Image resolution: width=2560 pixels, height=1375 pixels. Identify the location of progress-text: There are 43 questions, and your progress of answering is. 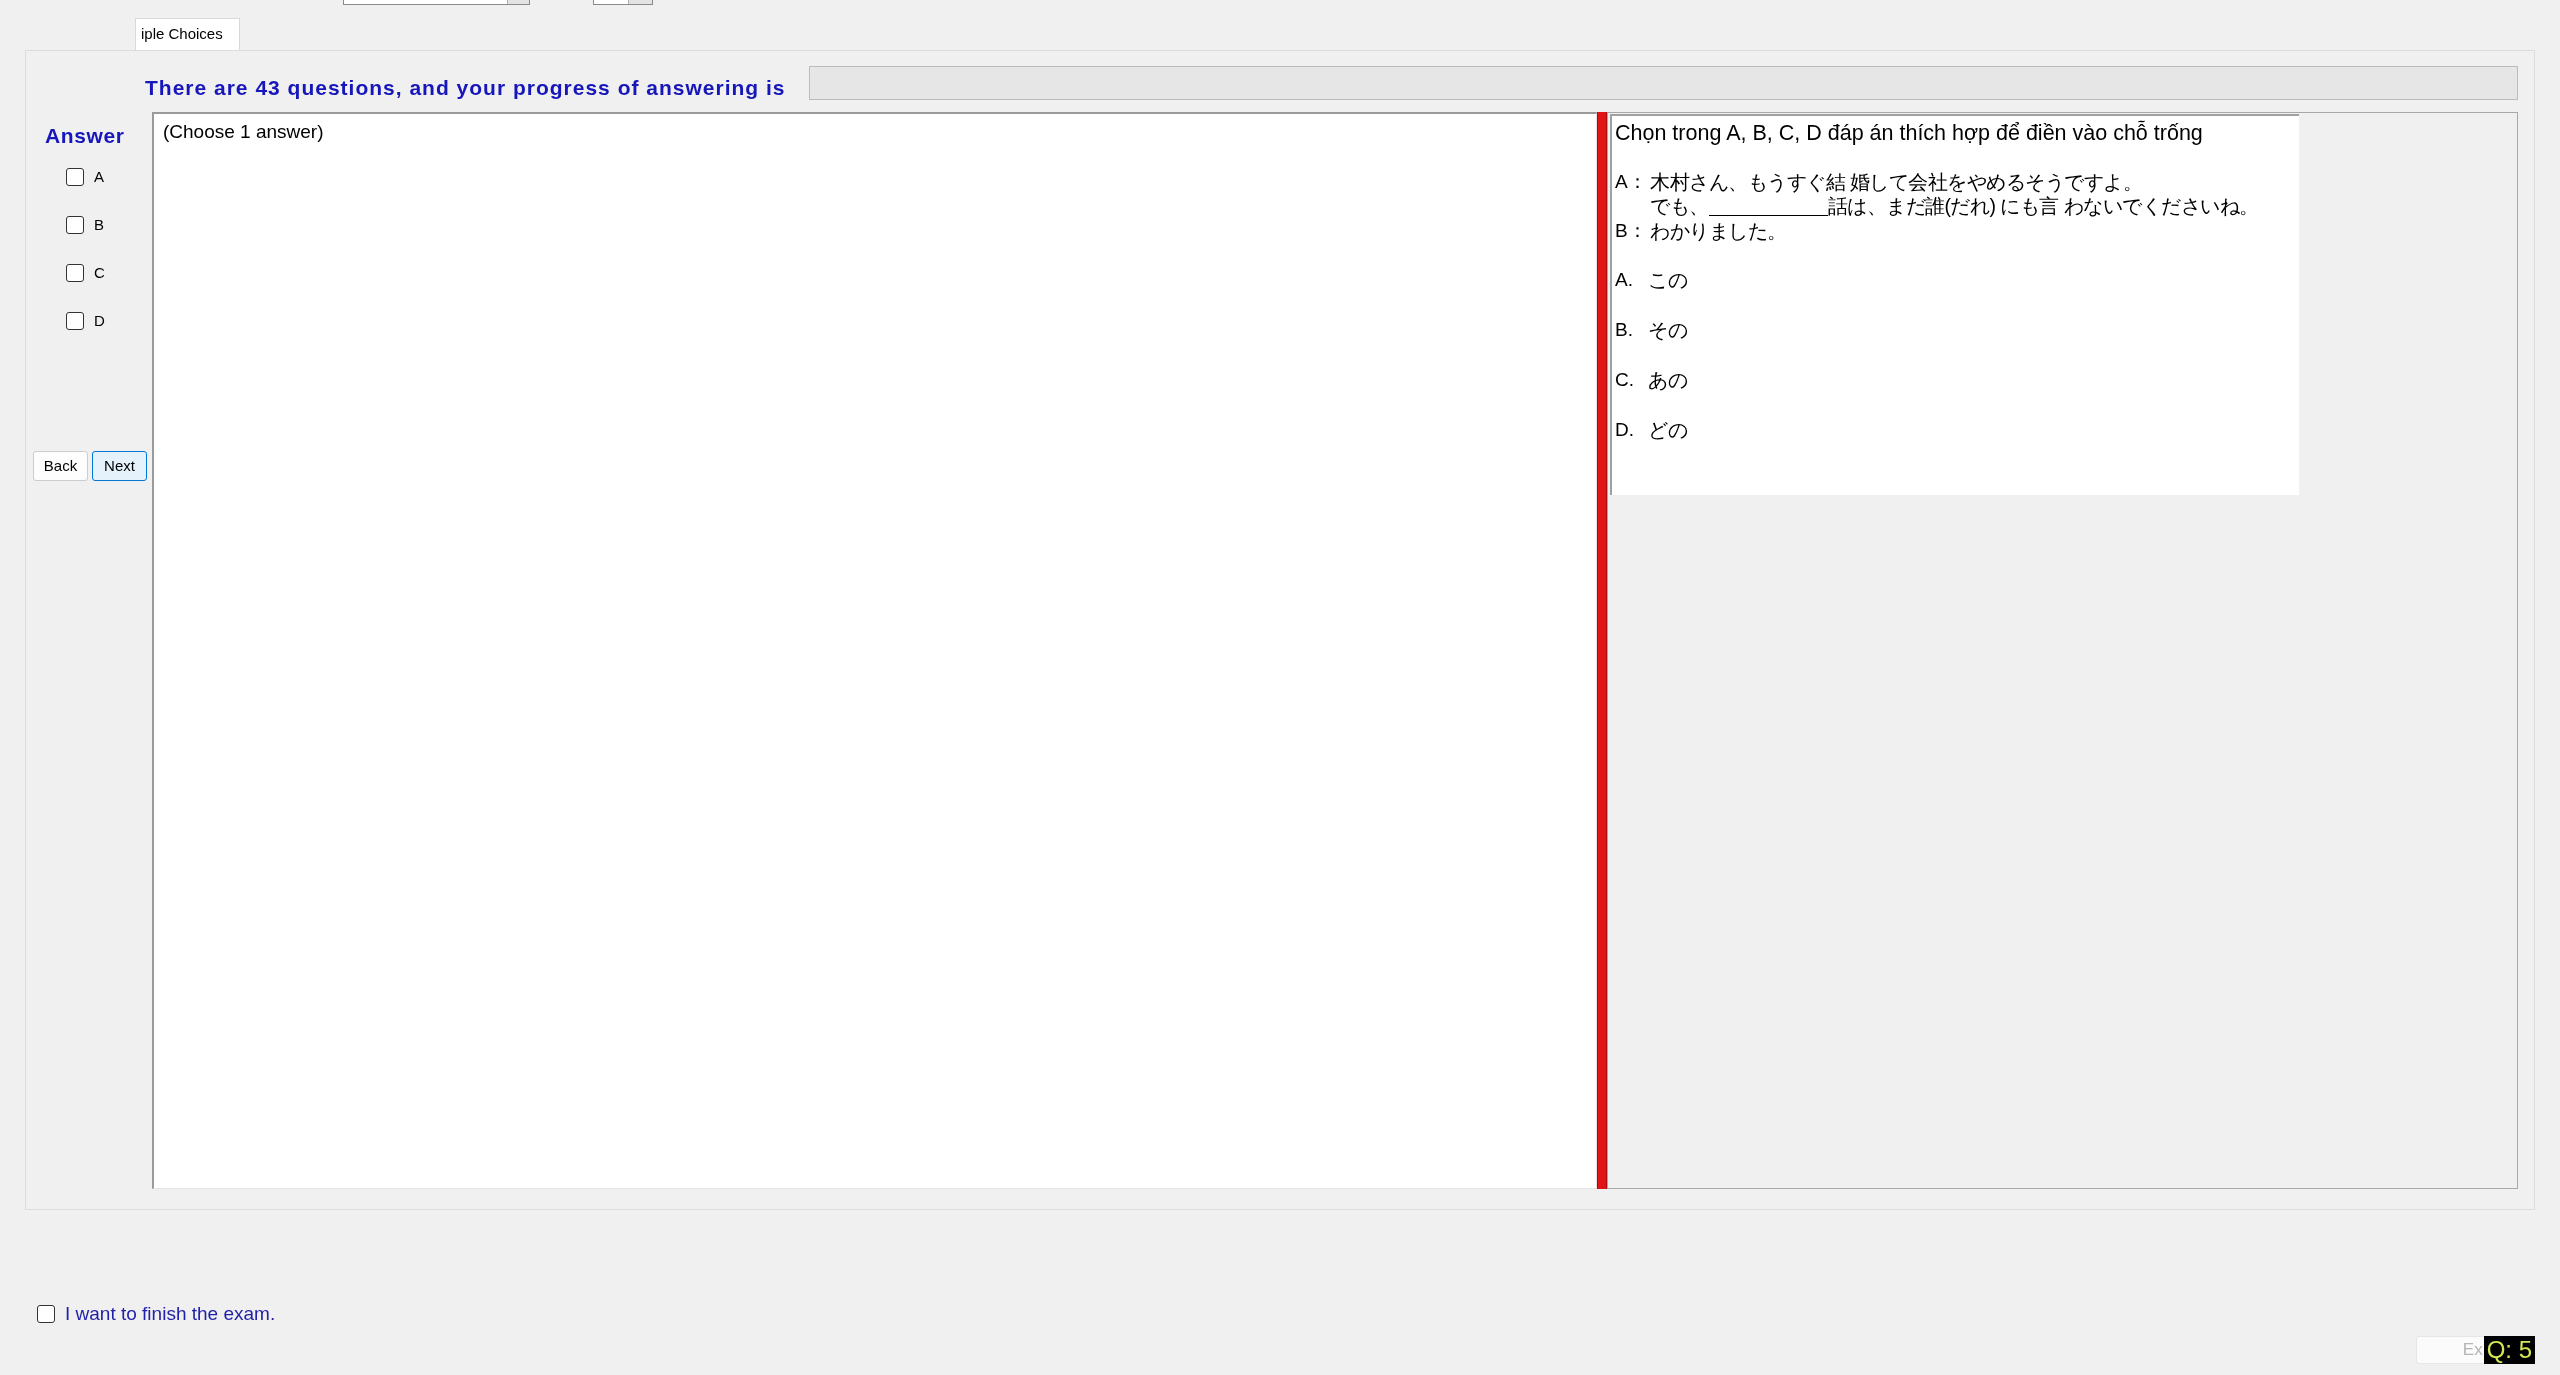
(465, 88).